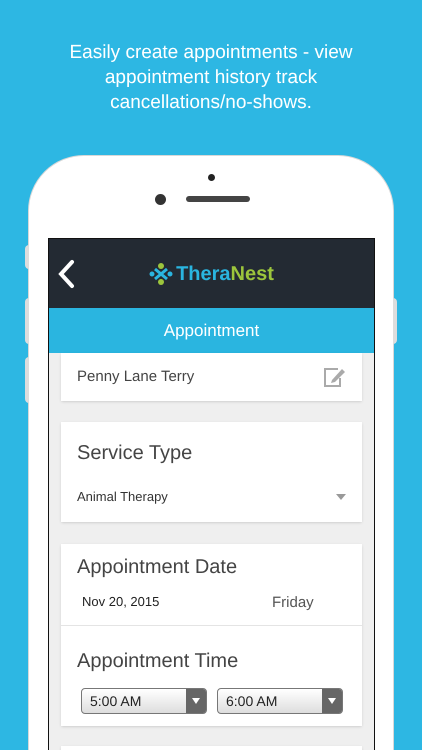 The height and width of the screenshot is (750, 422). I want to click on section-label: Appointment Time, so click(158, 661).